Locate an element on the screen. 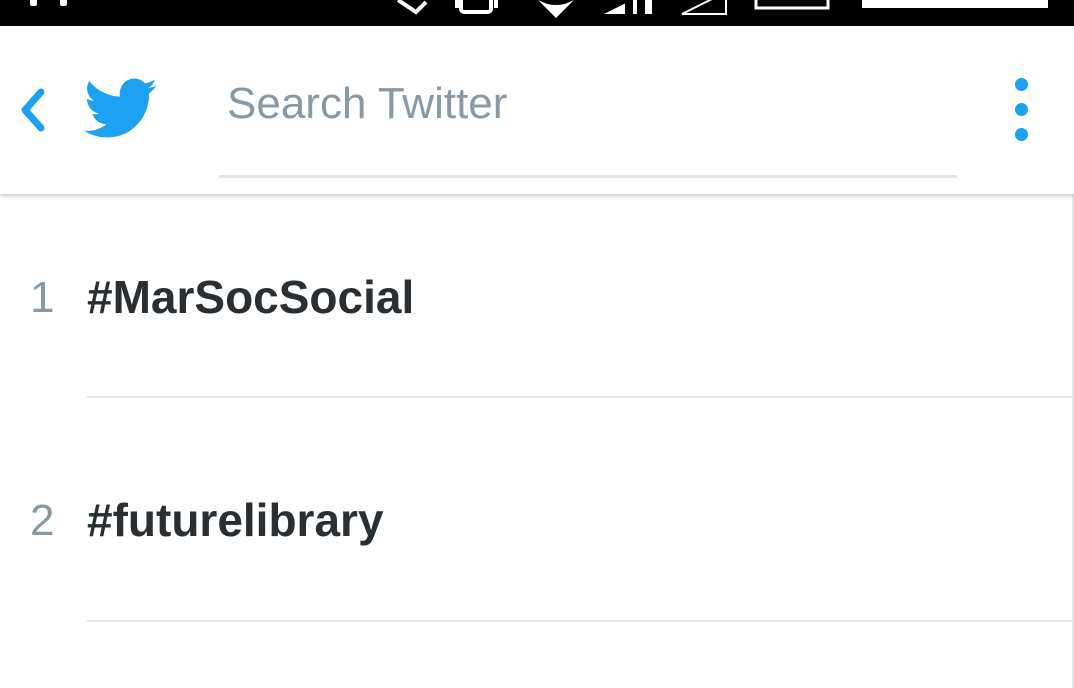  trend-rank: 1 is located at coordinates (42, 297).